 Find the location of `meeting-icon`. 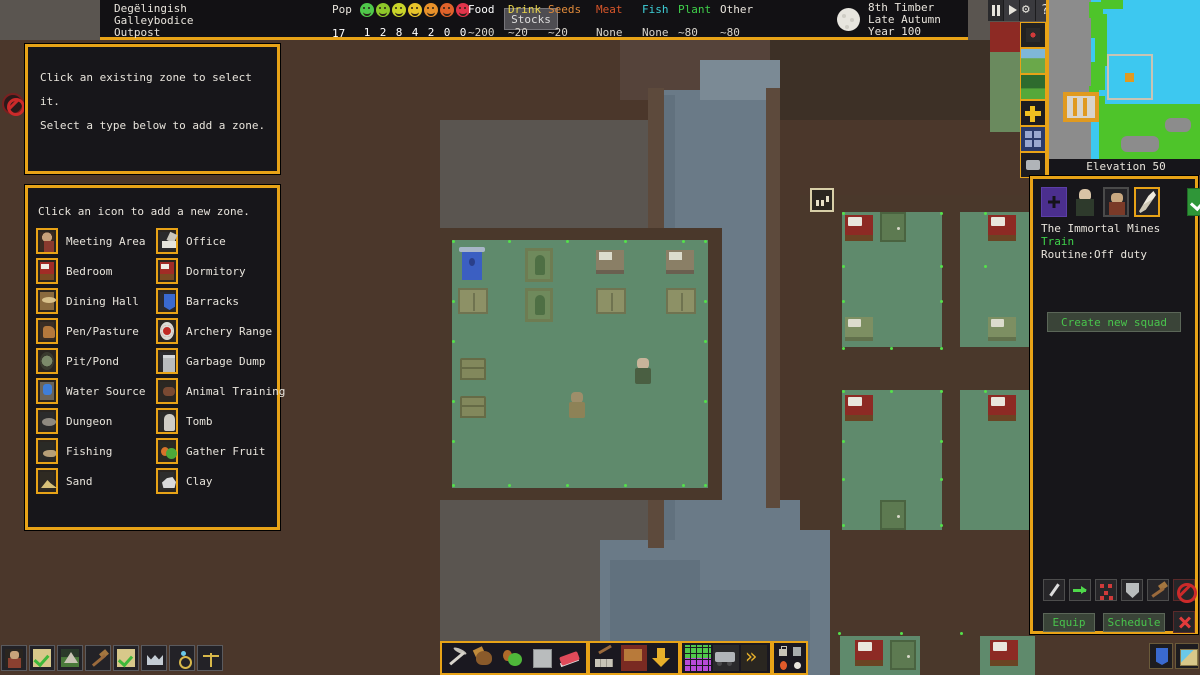

meeting-icon is located at coordinates (47, 241).